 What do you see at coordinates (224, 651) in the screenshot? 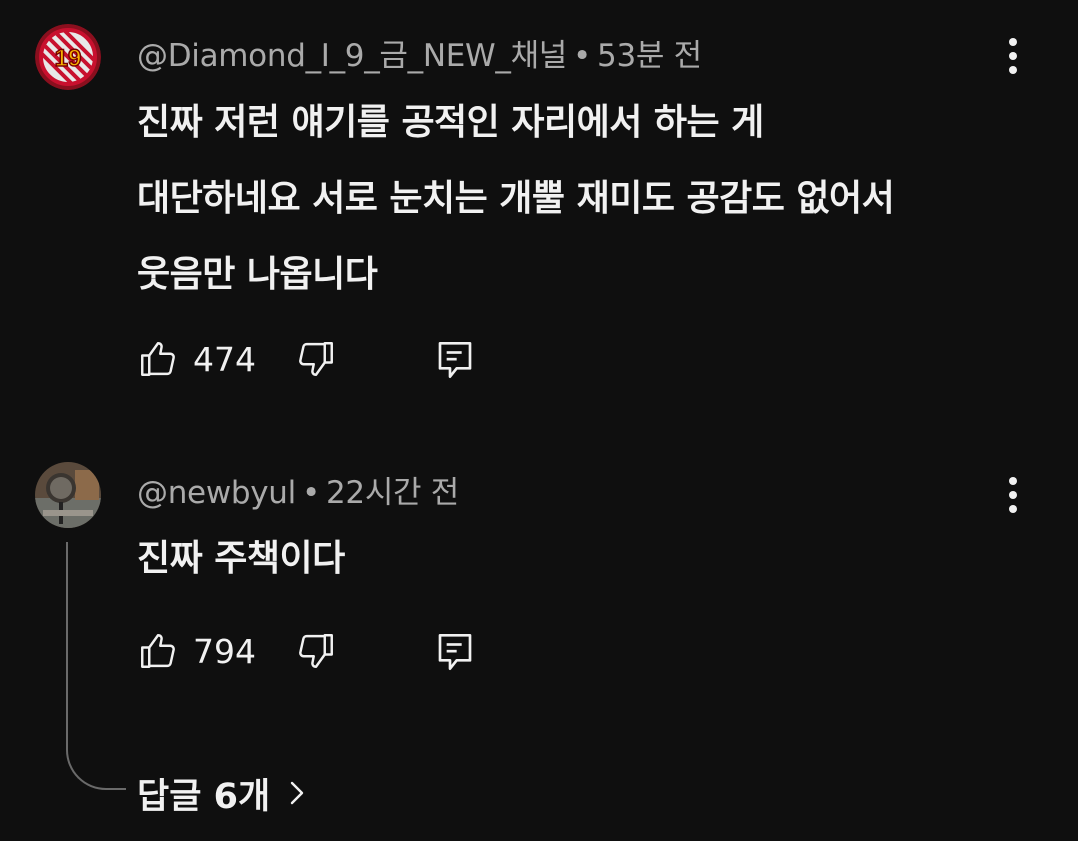
I see `like-count: 794` at bounding box center [224, 651].